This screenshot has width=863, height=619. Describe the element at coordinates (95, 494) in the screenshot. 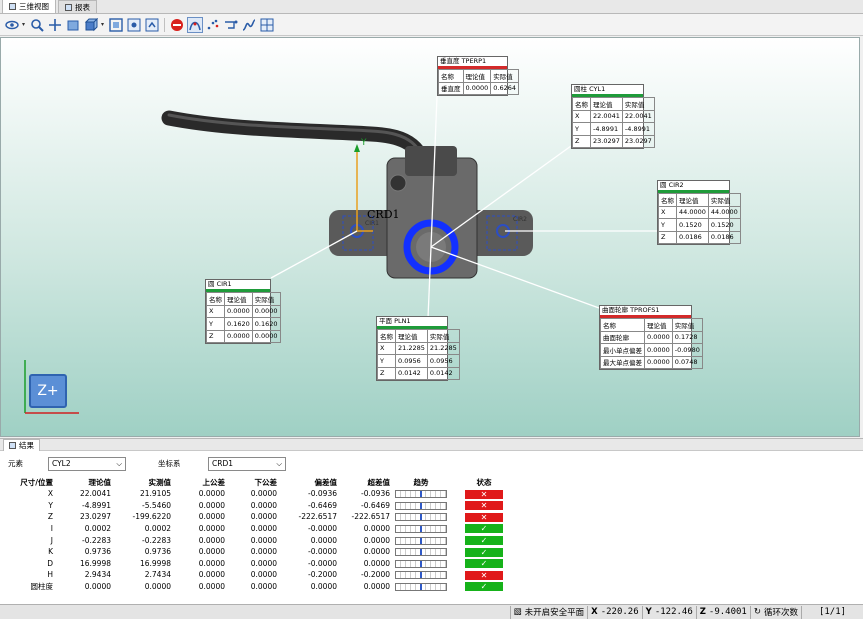

I see `cell-nominal: 22.0041` at that location.